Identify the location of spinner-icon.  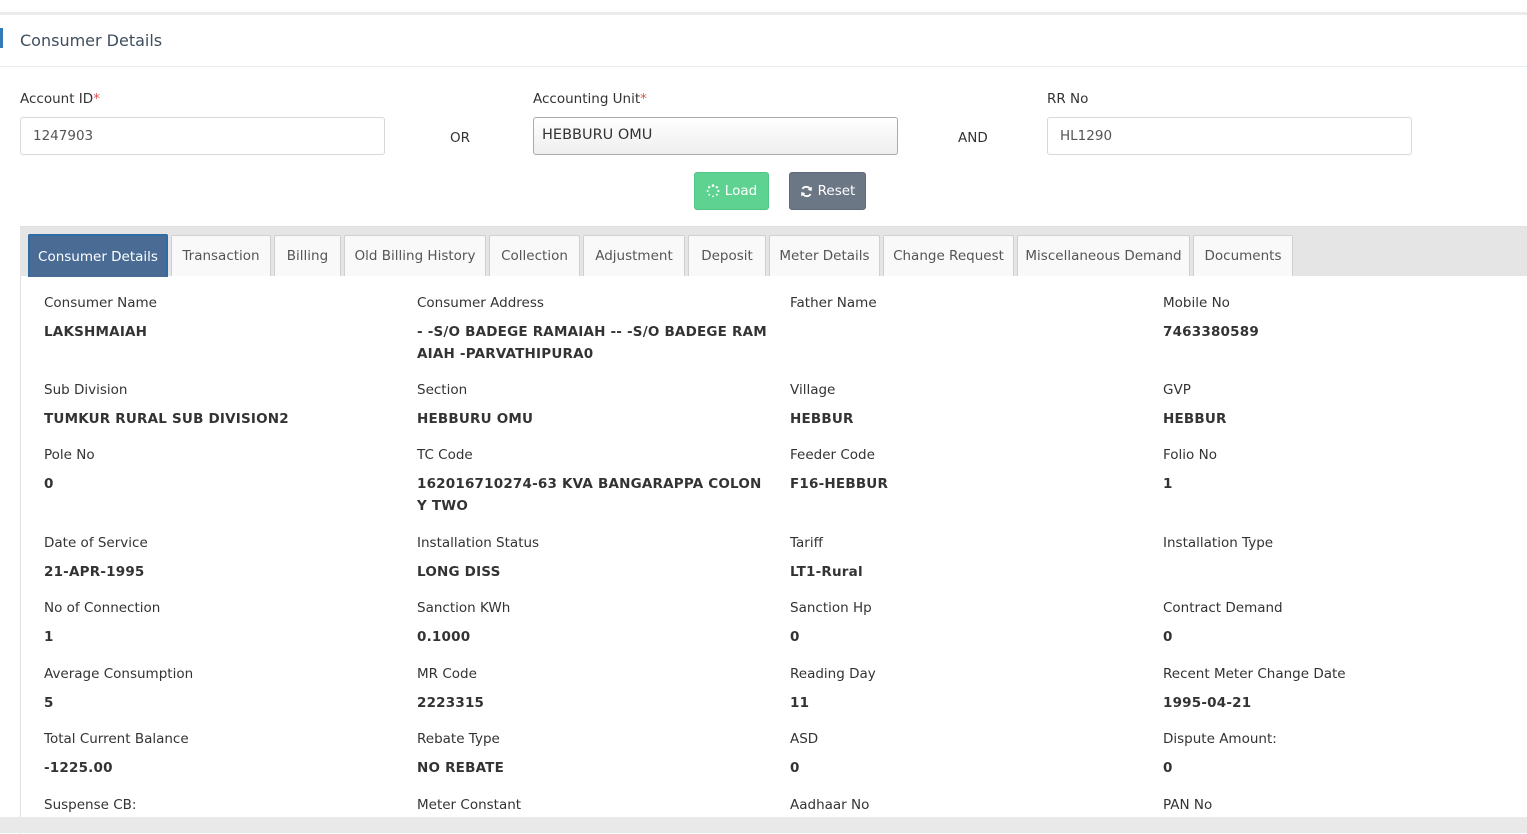
(713, 191).